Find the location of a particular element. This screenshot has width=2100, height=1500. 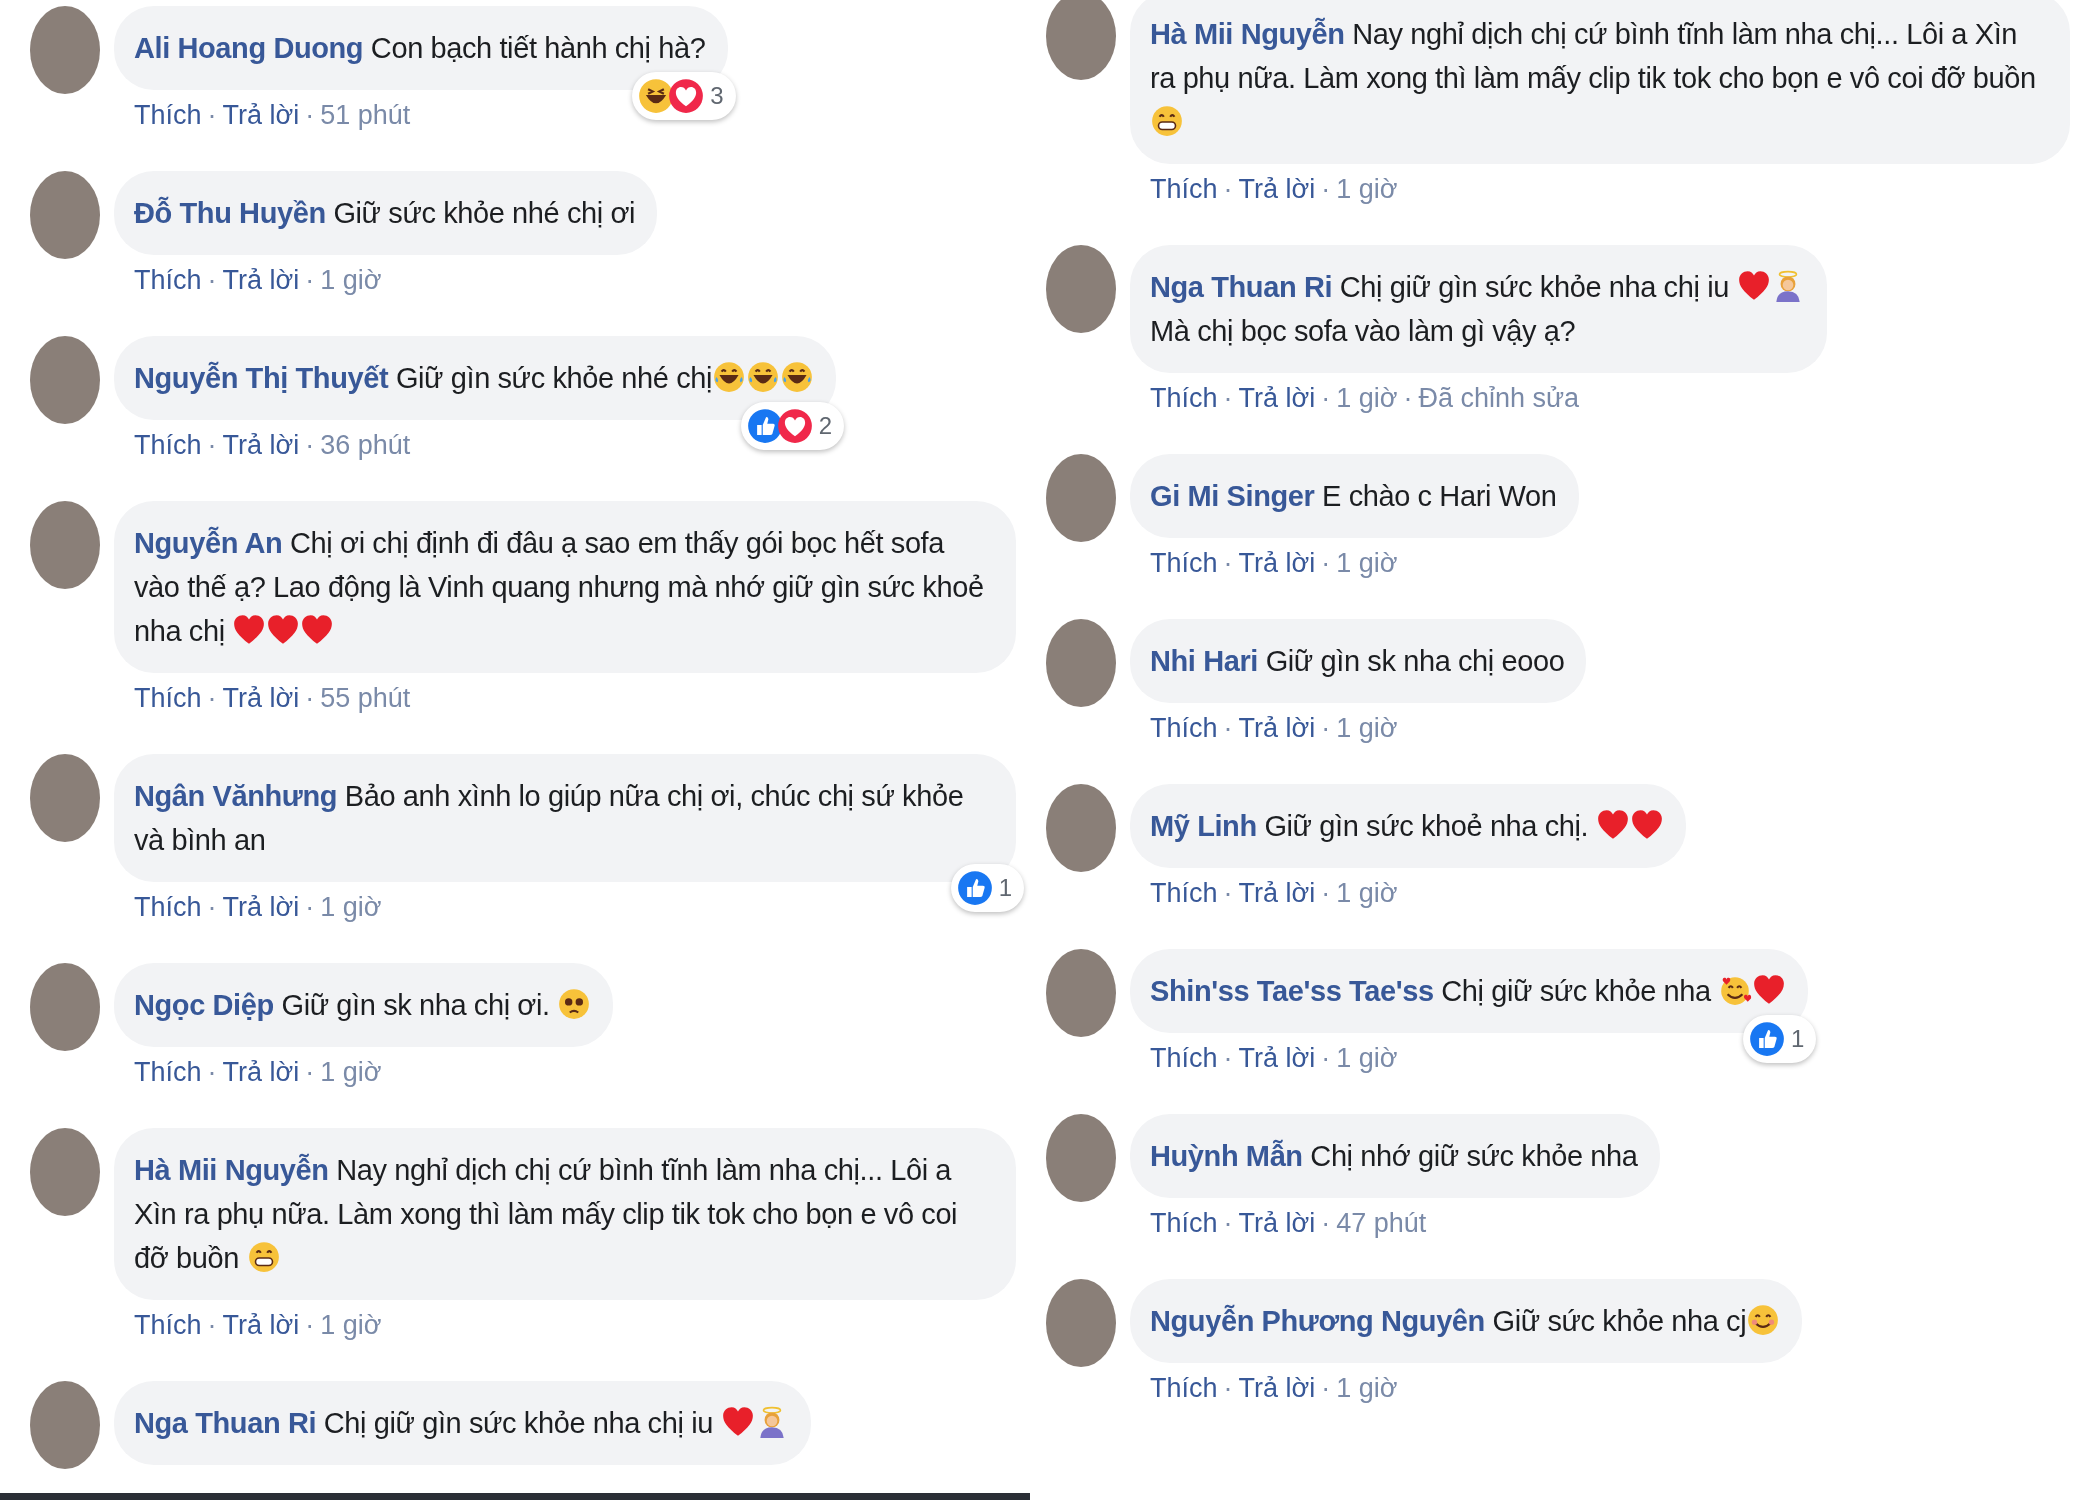

reaction-count: 2 is located at coordinates (825, 426).